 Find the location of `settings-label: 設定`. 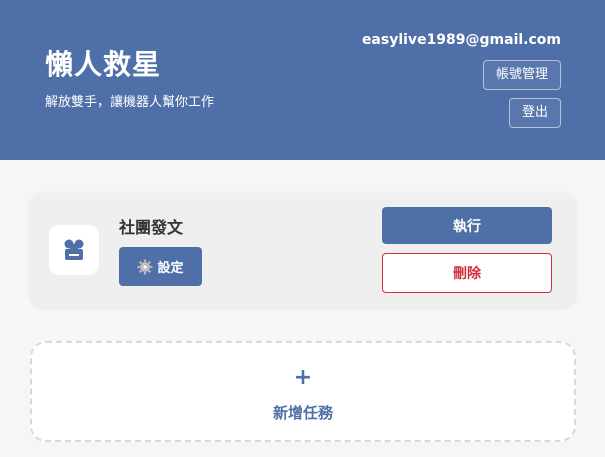

settings-label: 設定 is located at coordinates (170, 268).